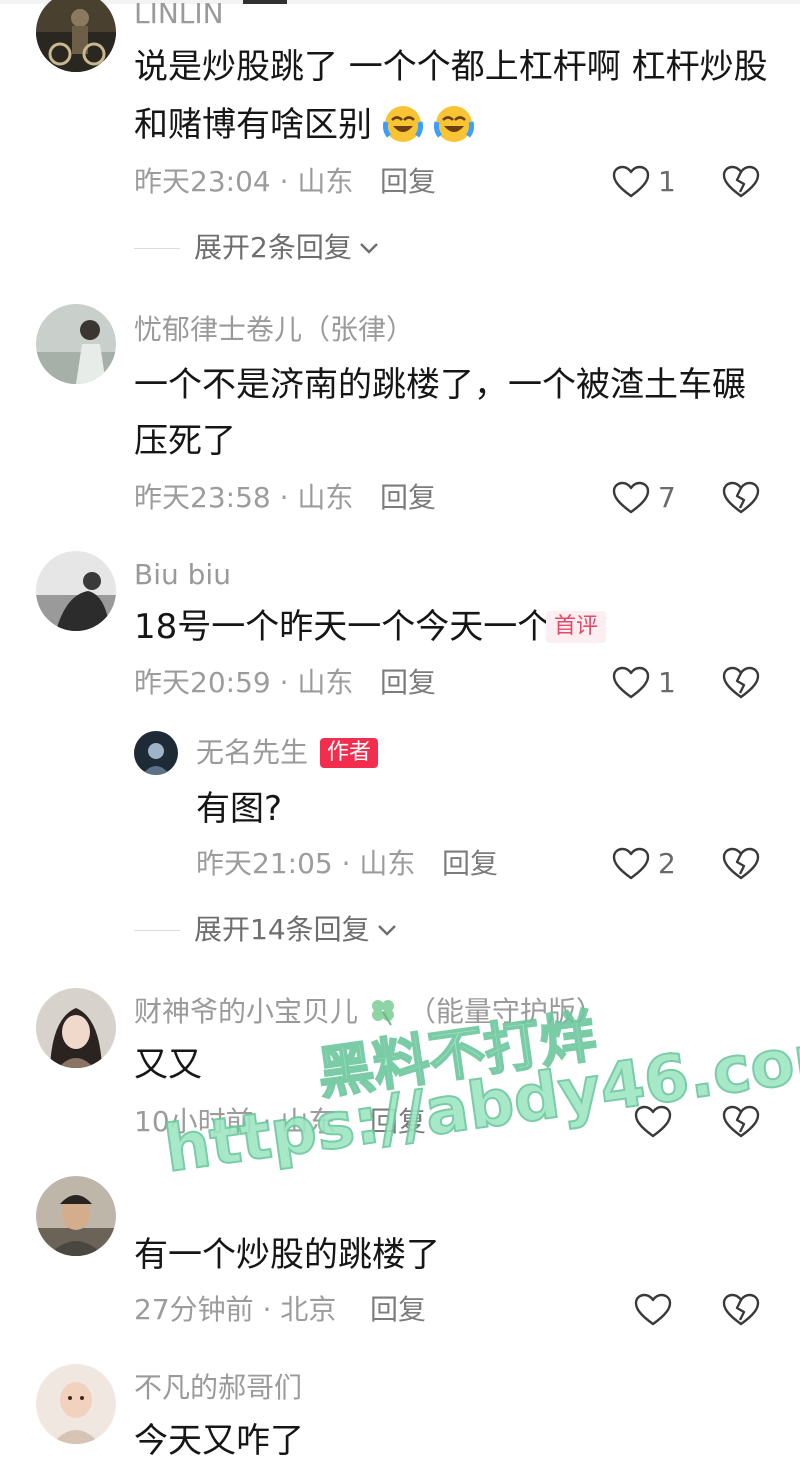 Image resolution: width=800 pixels, height=1470 pixels. Describe the element at coordinates (235, 1309) in the screenshot. I see `comment-meta: 27分钟前 · 北京` at that location.